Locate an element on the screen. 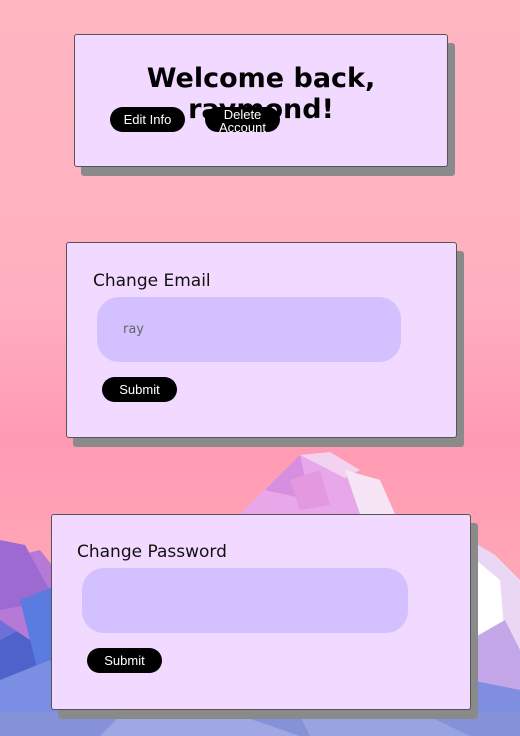 This screenshot has width=520, height=736. change-email-heading: Change Email is located at coordinates (152, 281).